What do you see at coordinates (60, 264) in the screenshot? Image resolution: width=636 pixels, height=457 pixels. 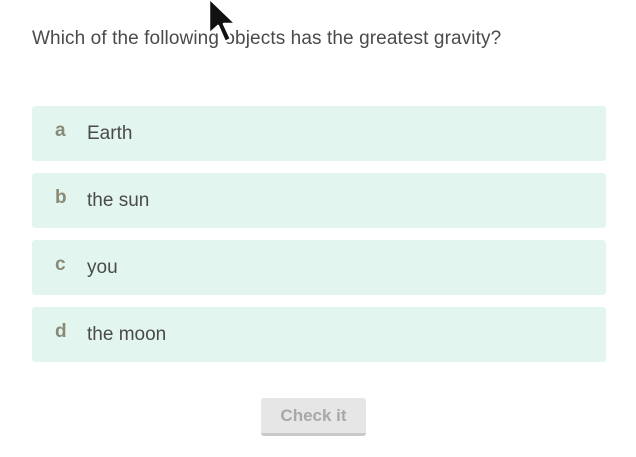 I see `choice-letter: c` at bounding box center [60, 264].